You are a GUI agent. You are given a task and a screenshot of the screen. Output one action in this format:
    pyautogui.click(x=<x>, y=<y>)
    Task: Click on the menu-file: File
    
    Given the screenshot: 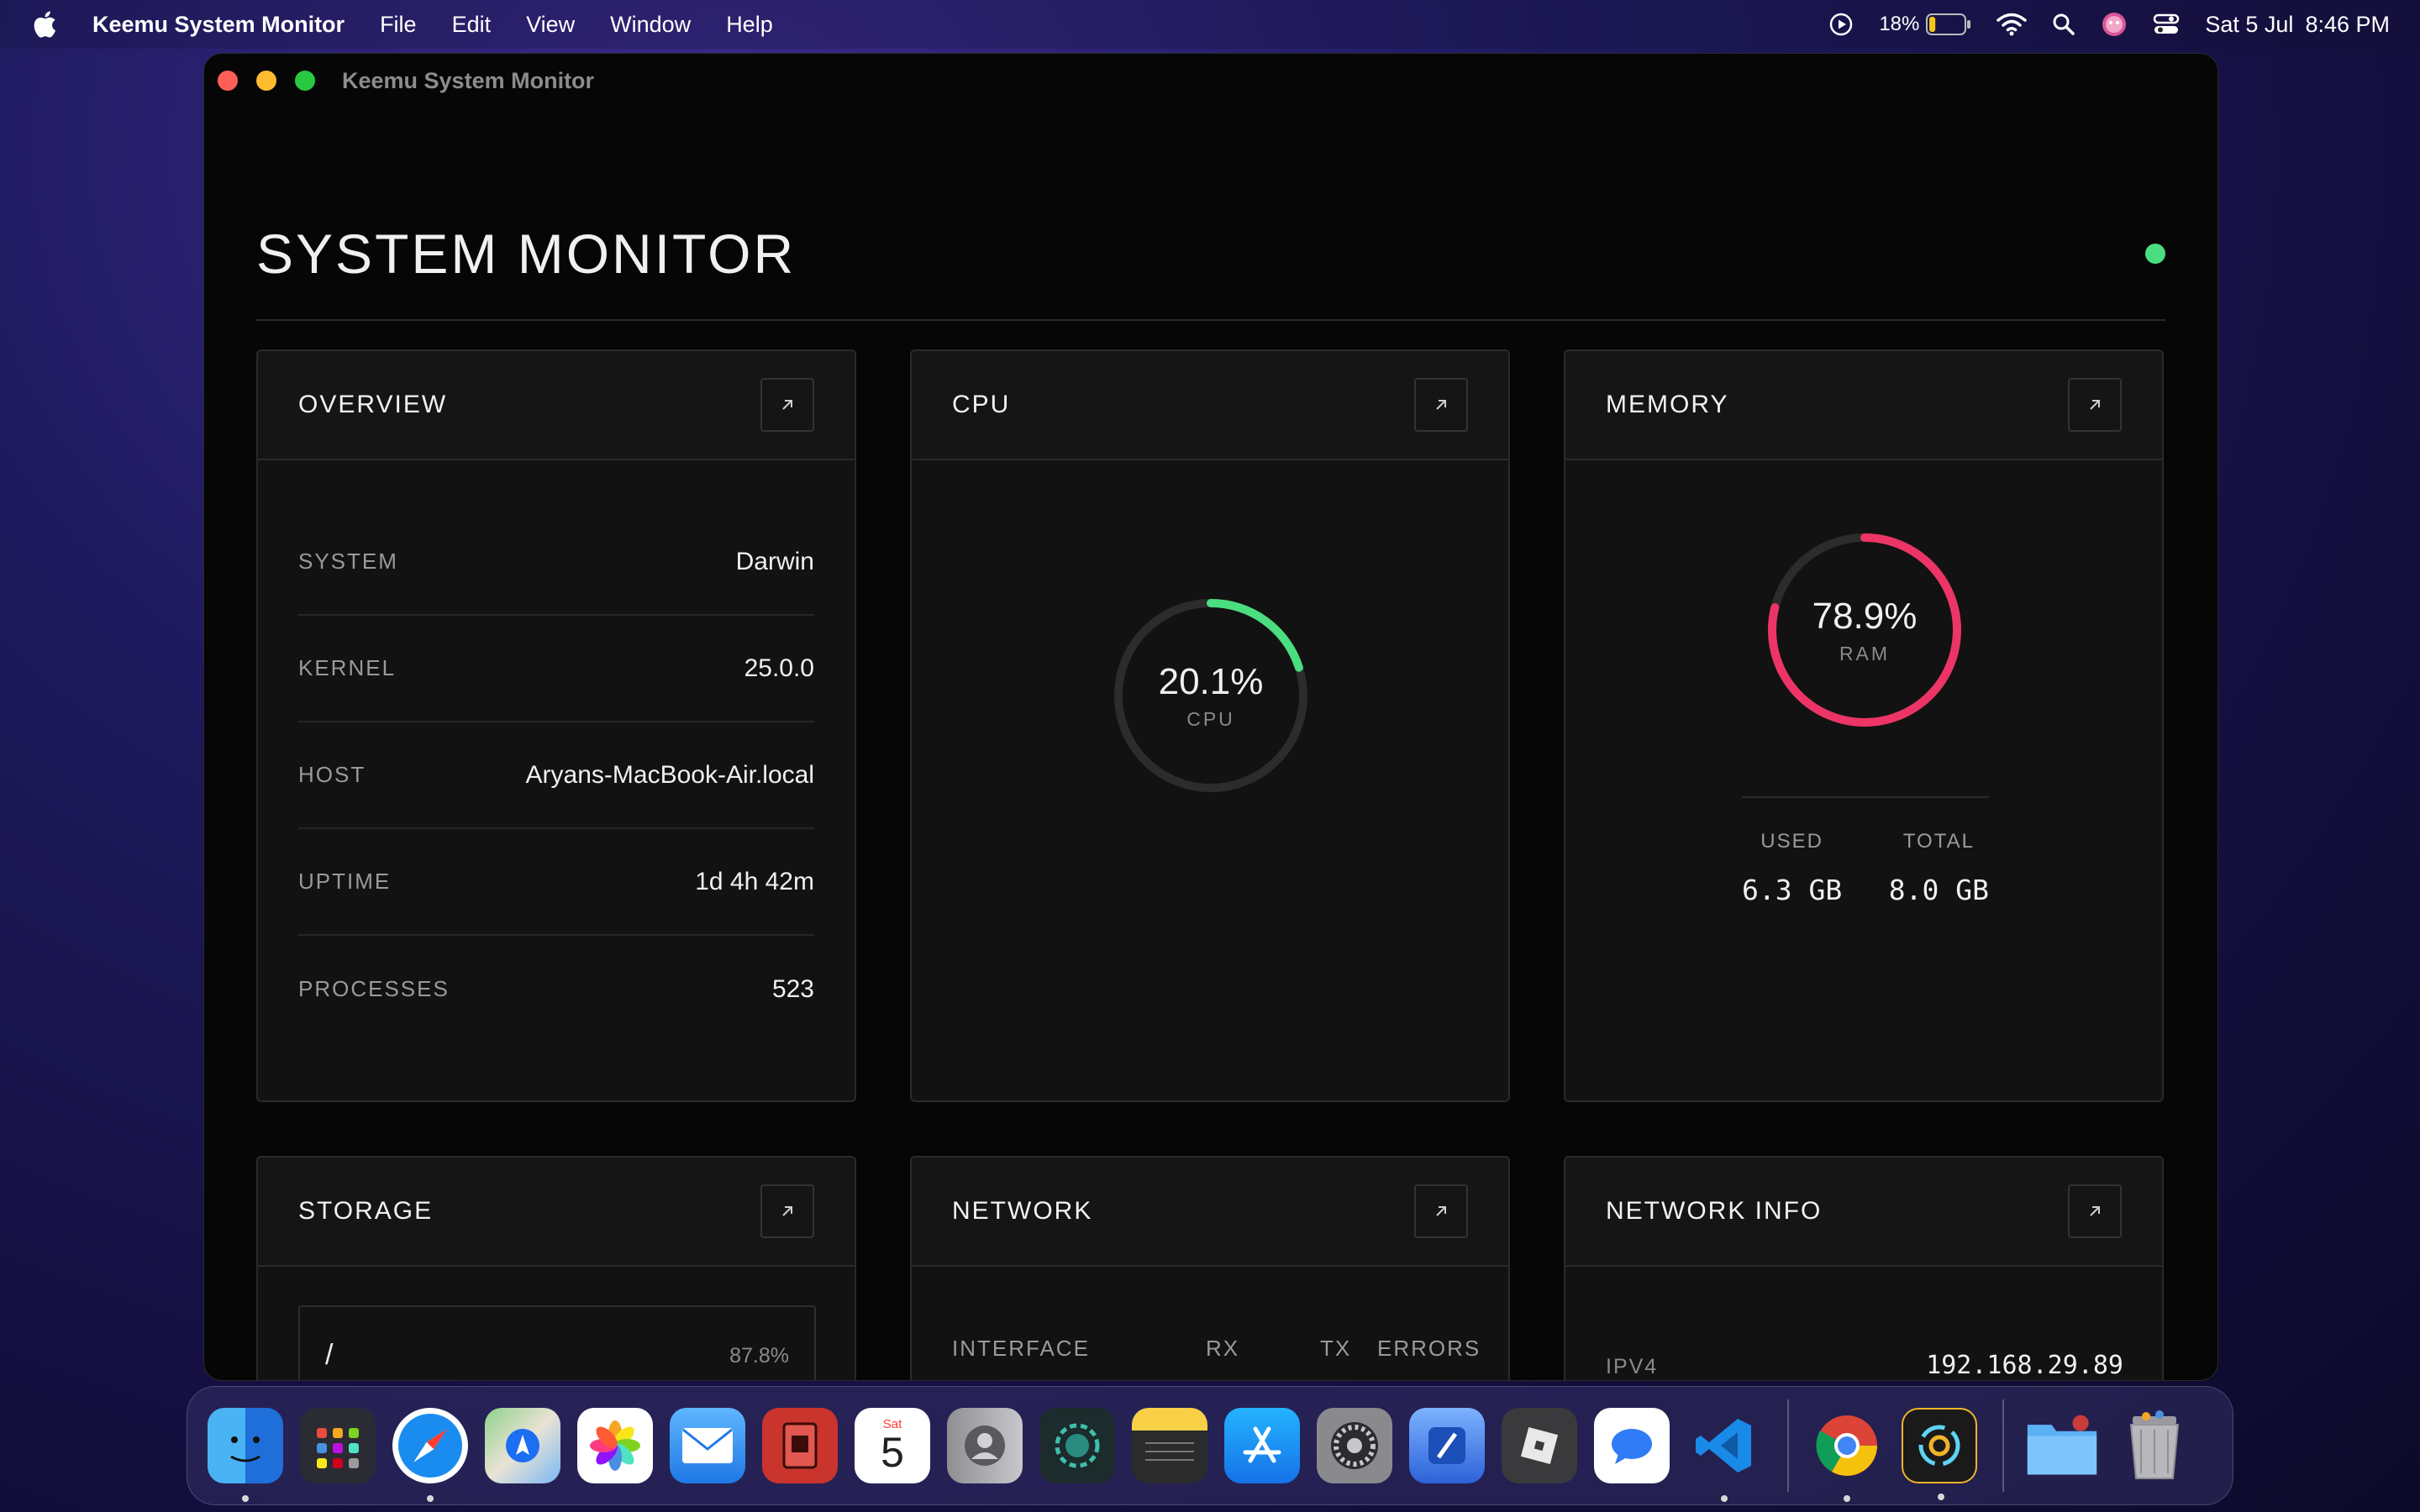 What is the action you would take?
    pyautogui.click(x=398, y=25)
    